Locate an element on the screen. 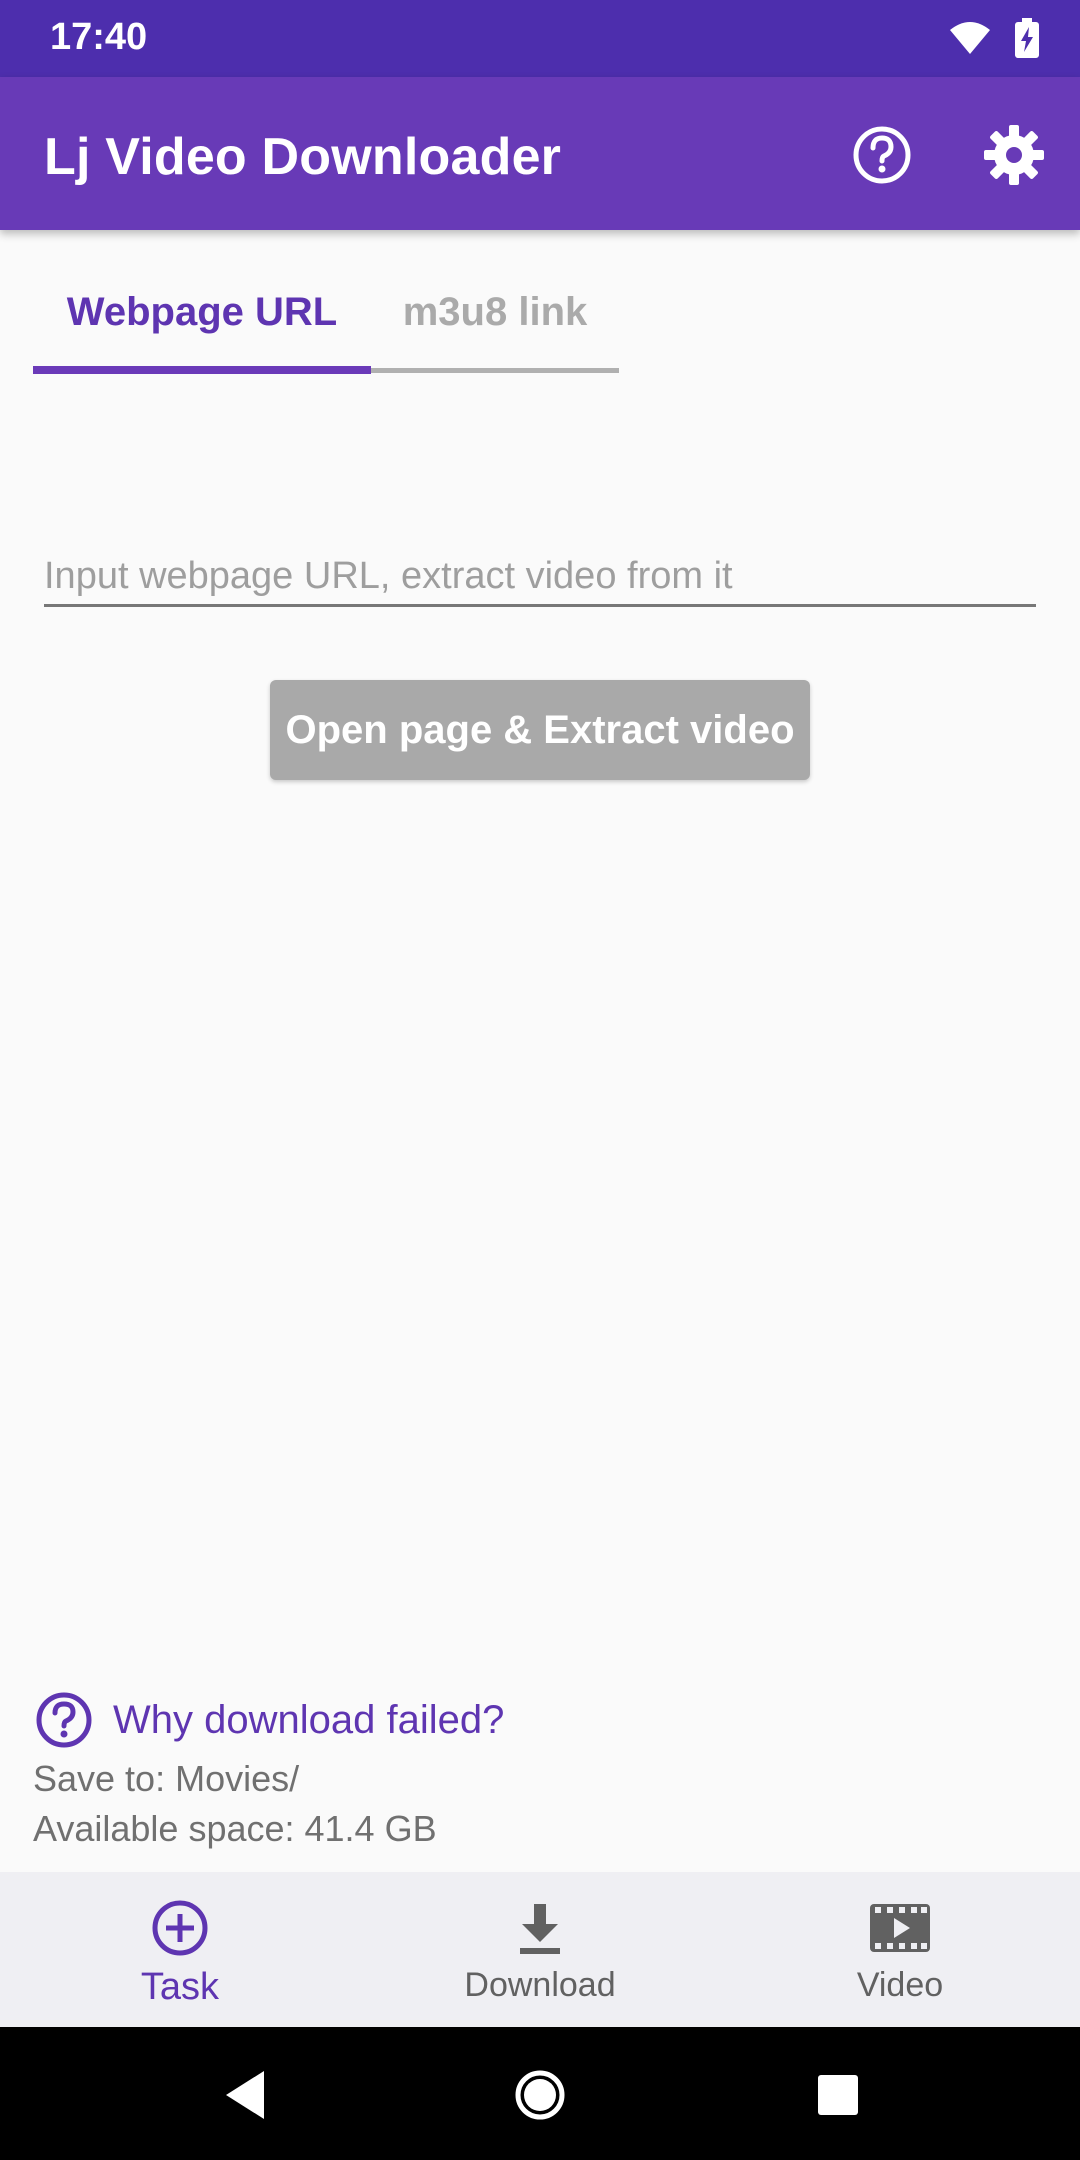 This screenshot has width=1080, height=2160. nav-task-label: Task is located at coordinates (180, 1987).